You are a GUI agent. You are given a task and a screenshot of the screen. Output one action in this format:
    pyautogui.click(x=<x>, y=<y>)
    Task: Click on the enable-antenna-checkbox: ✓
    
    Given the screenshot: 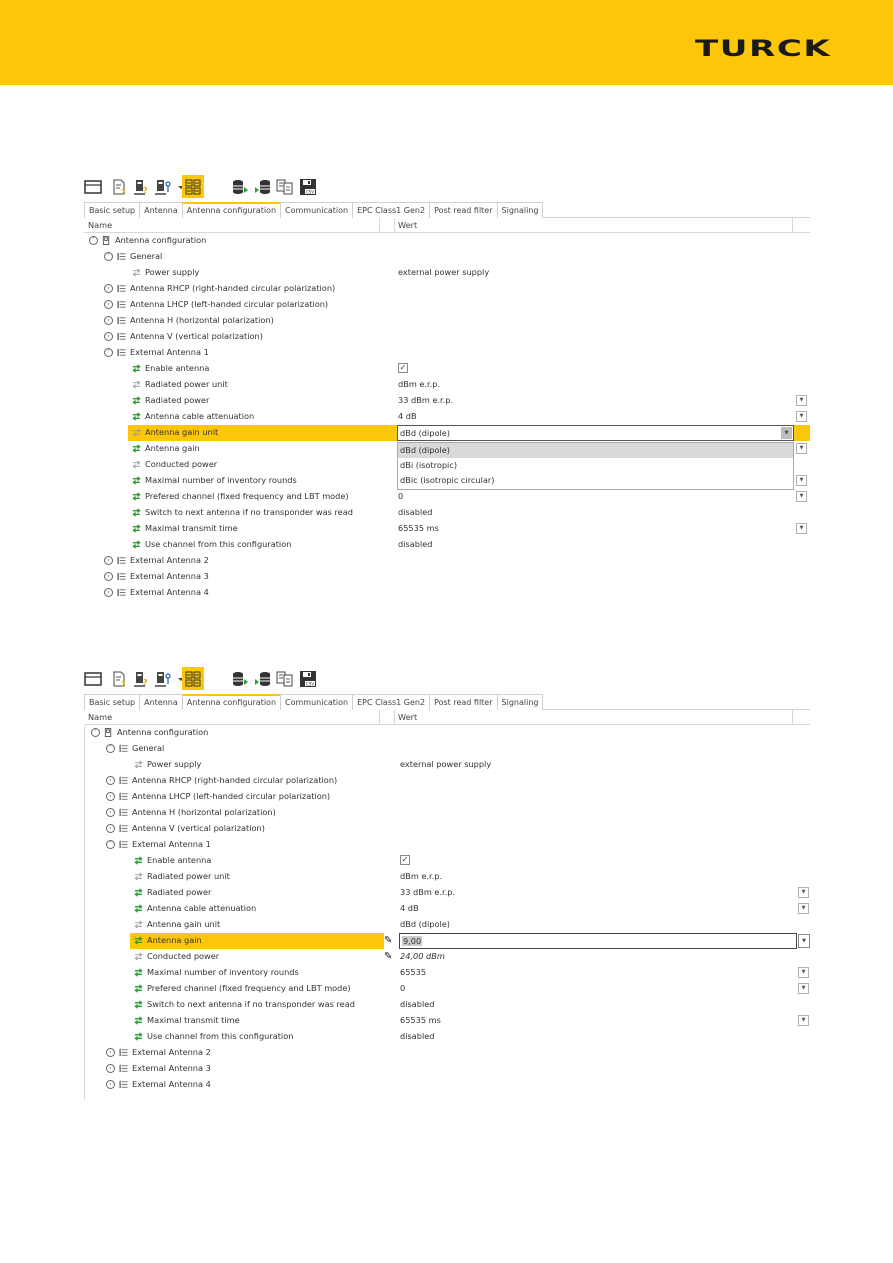 What is the action you would take?
    pyautogui.click(x=405, y=860)
    